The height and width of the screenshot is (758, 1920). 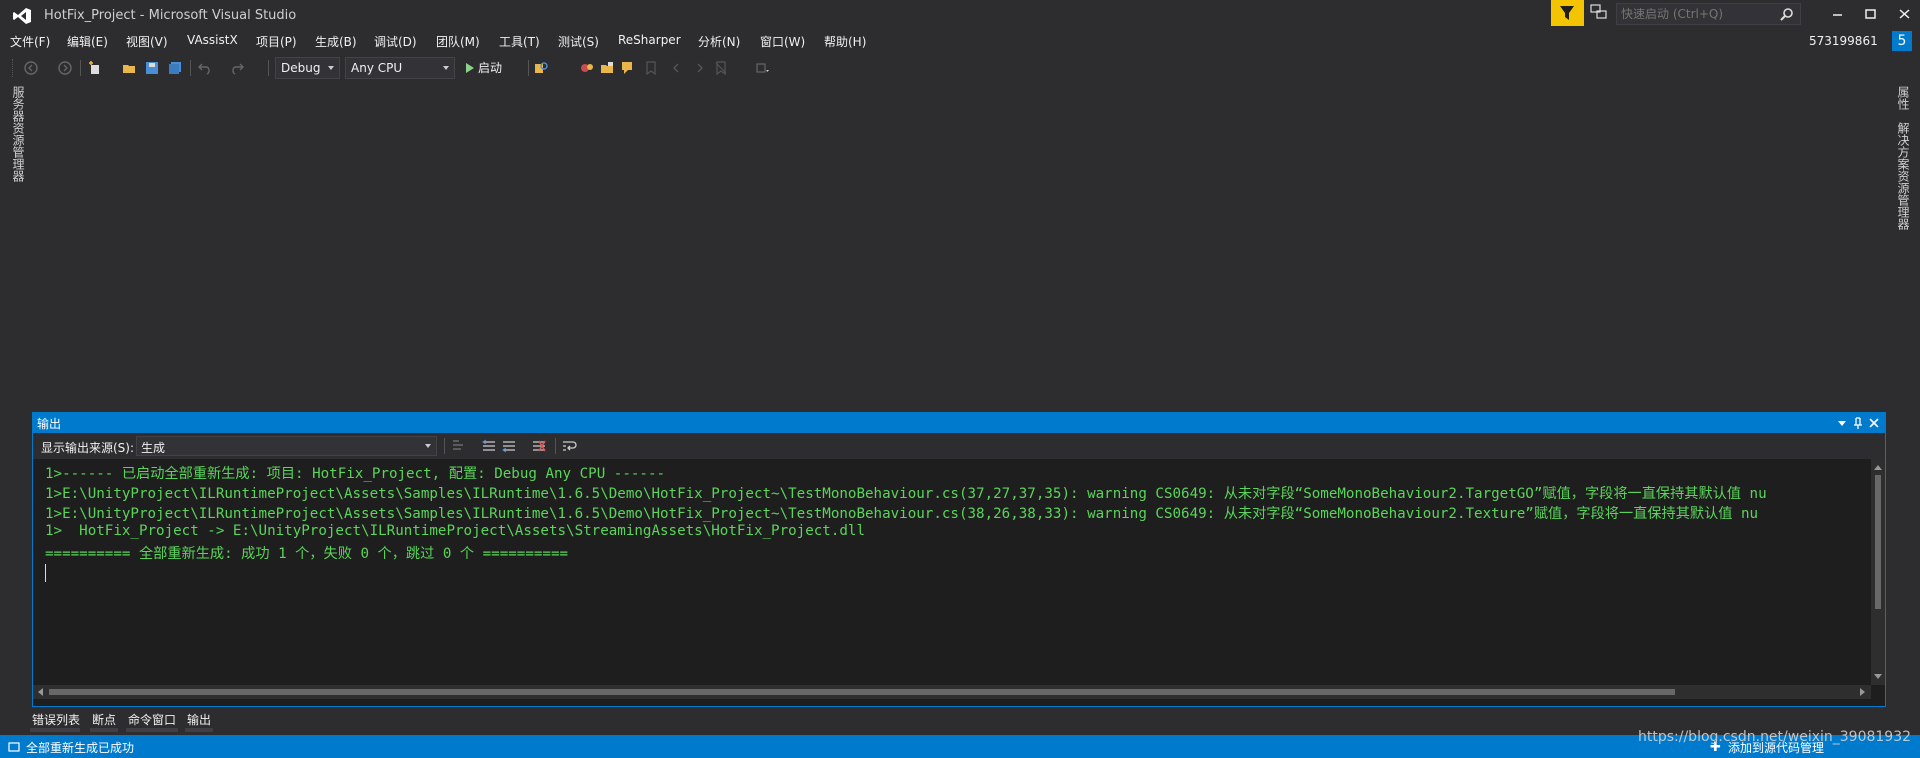 I want to click on redo-icon, so click(x=237, y=68).